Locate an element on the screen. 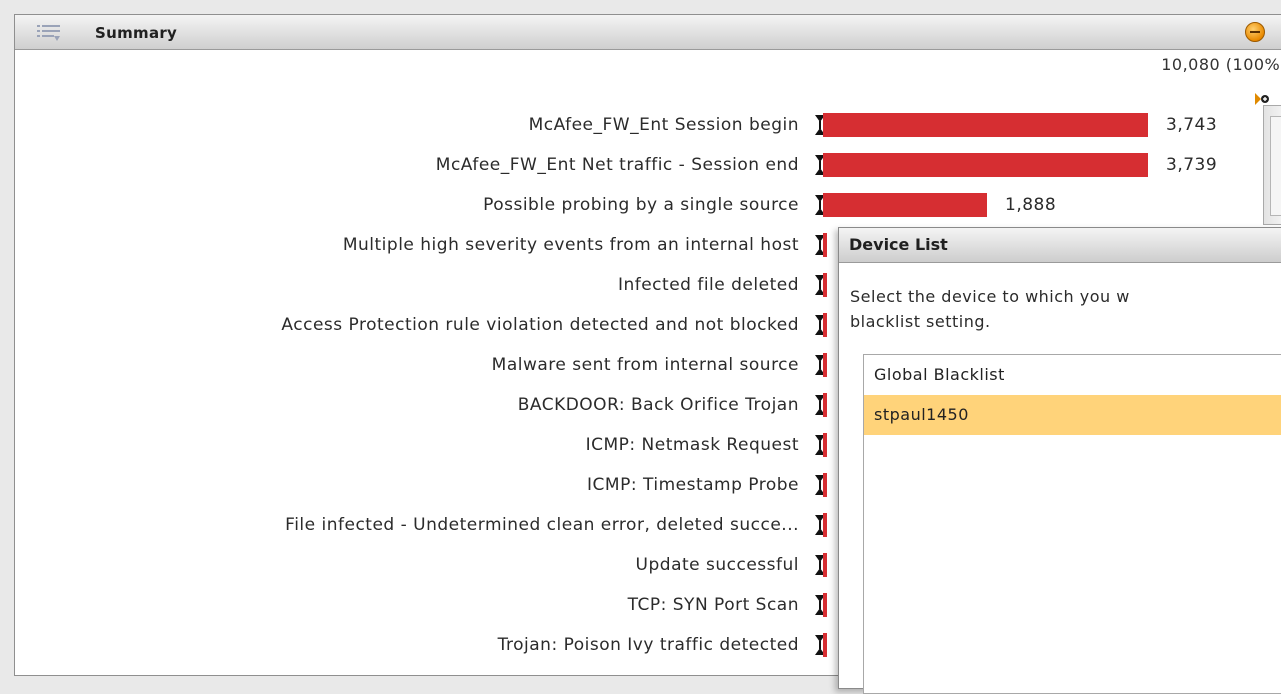  dialog-titlebar: Device List is located at coordinates (1060, 245).